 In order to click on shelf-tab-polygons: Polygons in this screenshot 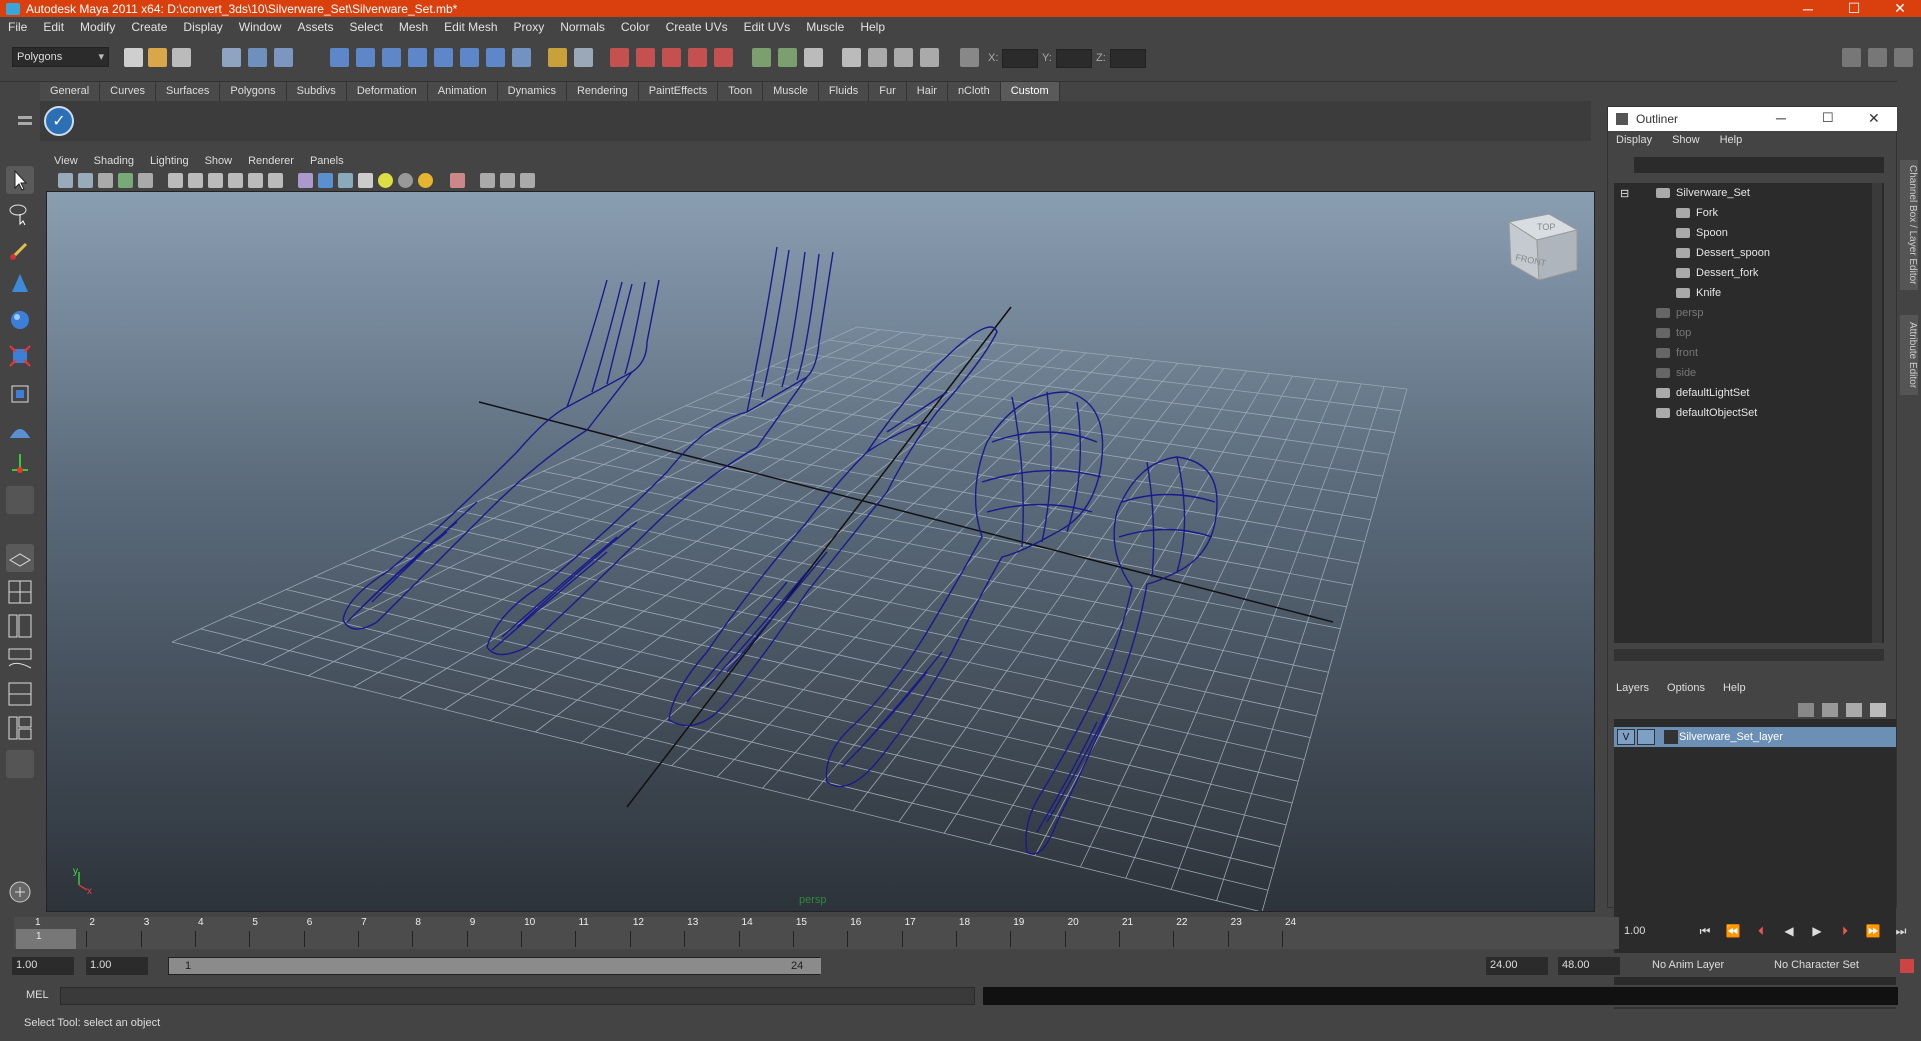, I will do `click(253, 91)`.